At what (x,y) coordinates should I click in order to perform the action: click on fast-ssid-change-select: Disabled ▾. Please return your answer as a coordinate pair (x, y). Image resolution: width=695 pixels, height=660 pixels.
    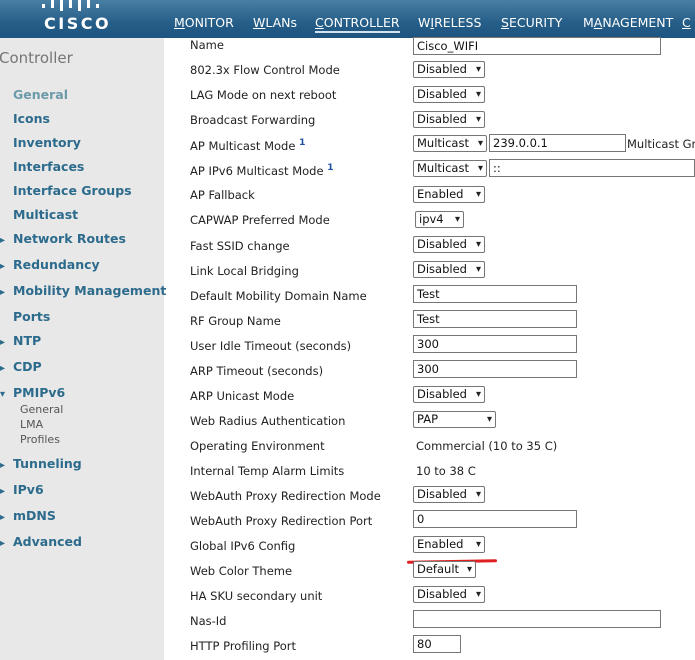
    Looking at the image, I should click on (449, 244).